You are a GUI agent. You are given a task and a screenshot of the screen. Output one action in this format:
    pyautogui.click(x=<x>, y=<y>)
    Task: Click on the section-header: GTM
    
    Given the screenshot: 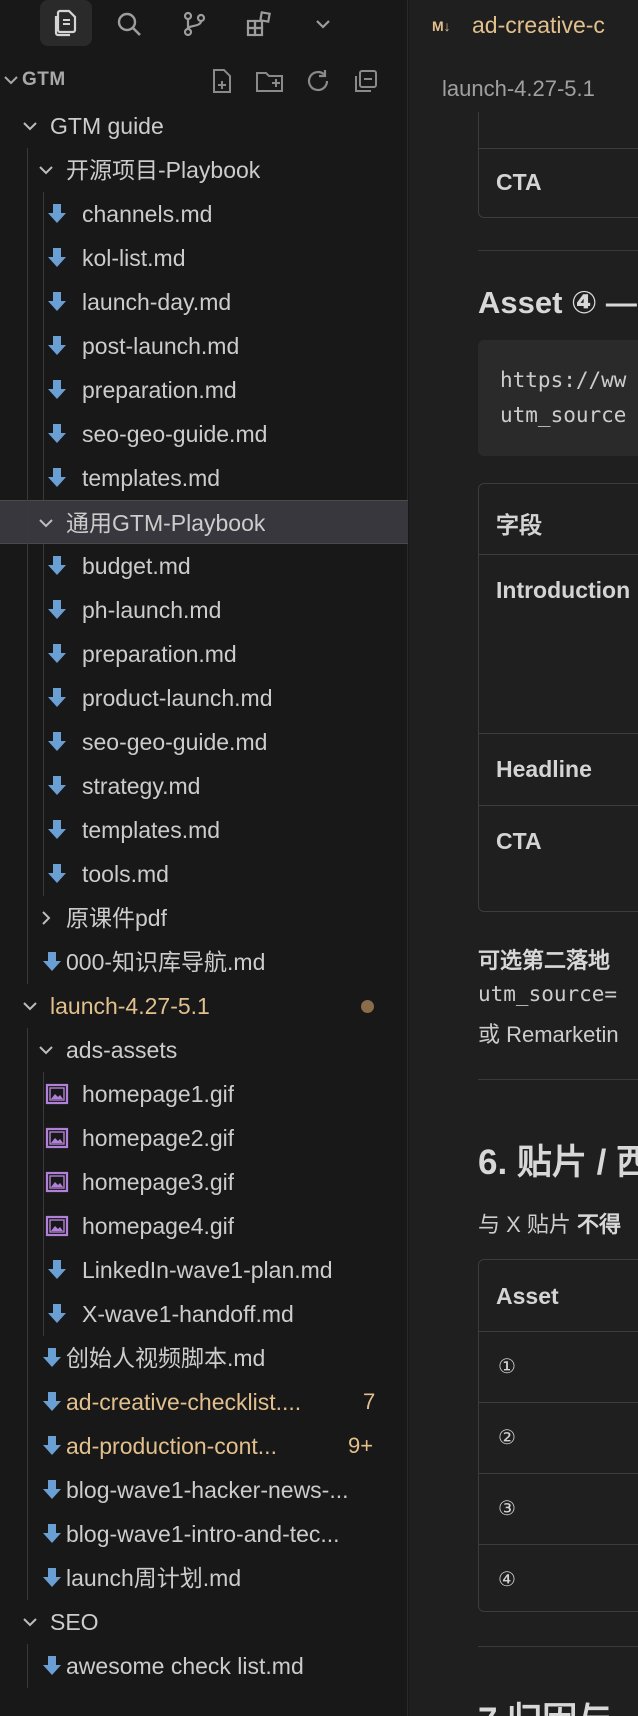 What is the action you would take?
    pyautogui.click(x=204, y=80)
    